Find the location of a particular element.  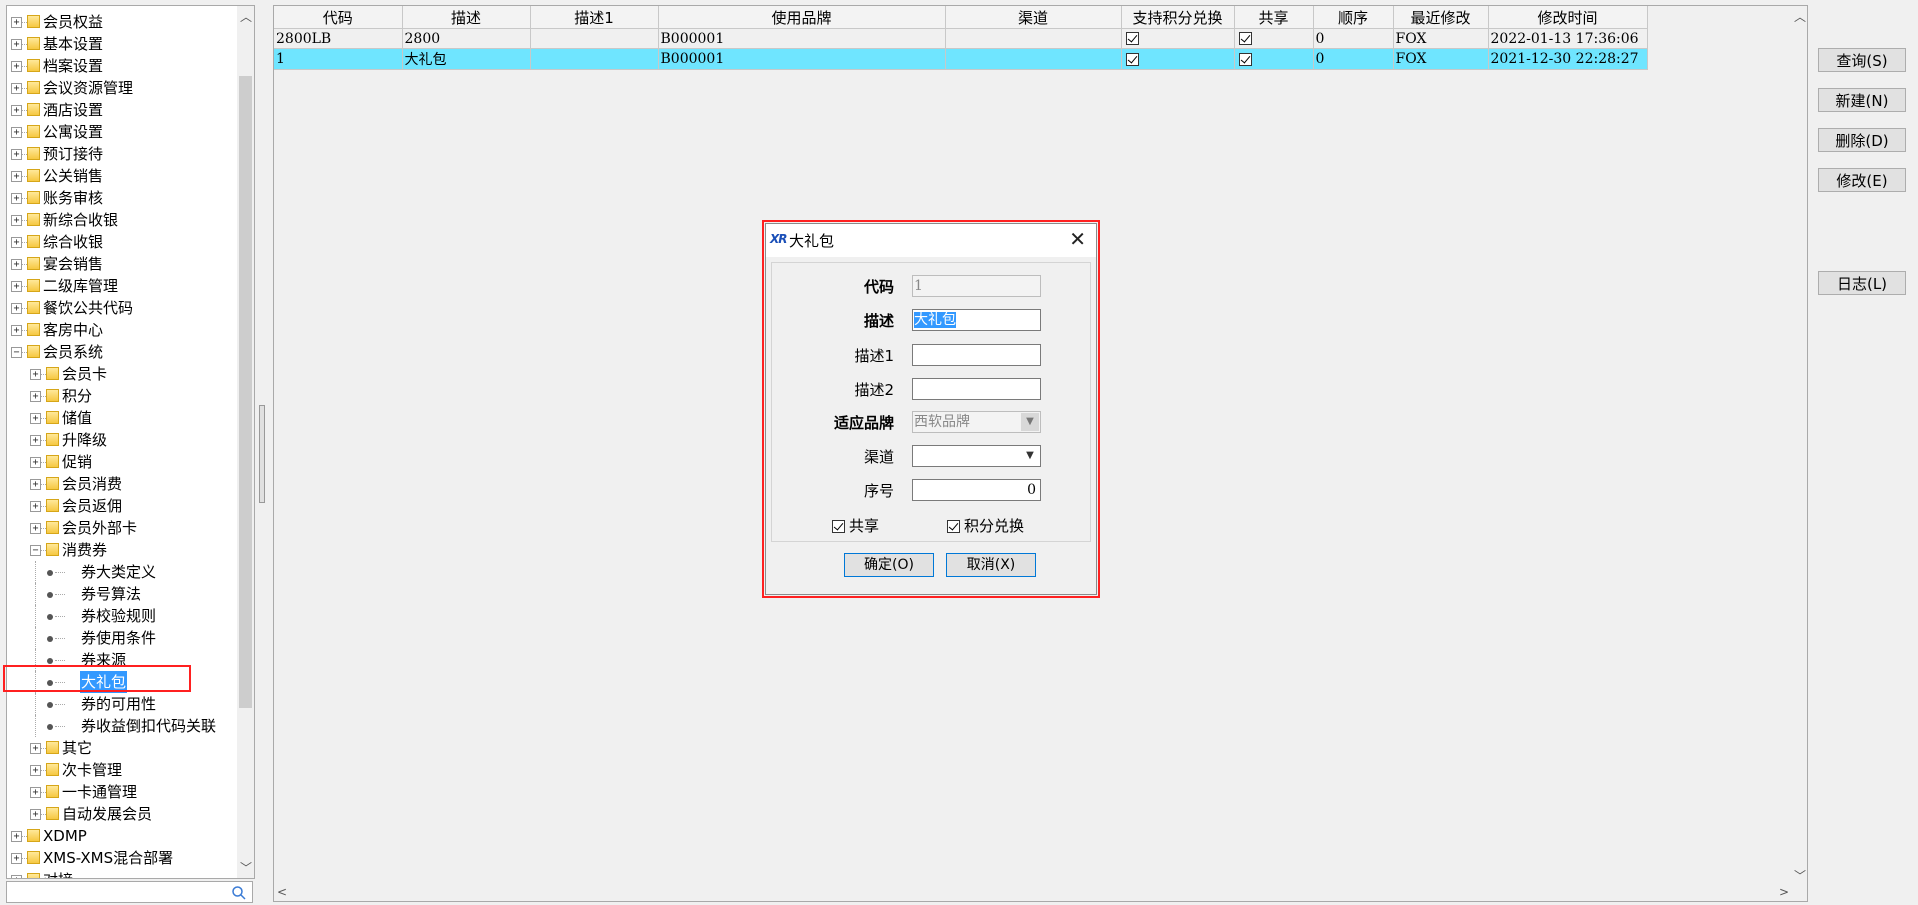

table-cell: FOX is located at coordinates (1441, 59).